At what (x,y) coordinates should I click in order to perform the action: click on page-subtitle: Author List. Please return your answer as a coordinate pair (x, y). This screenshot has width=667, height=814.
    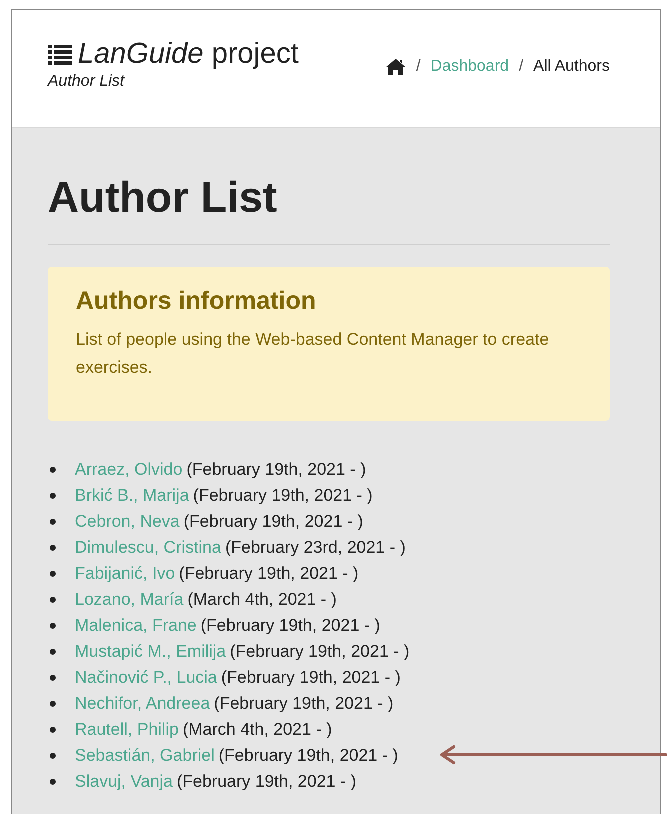
    Looking at the image, I should click on (87, 82).